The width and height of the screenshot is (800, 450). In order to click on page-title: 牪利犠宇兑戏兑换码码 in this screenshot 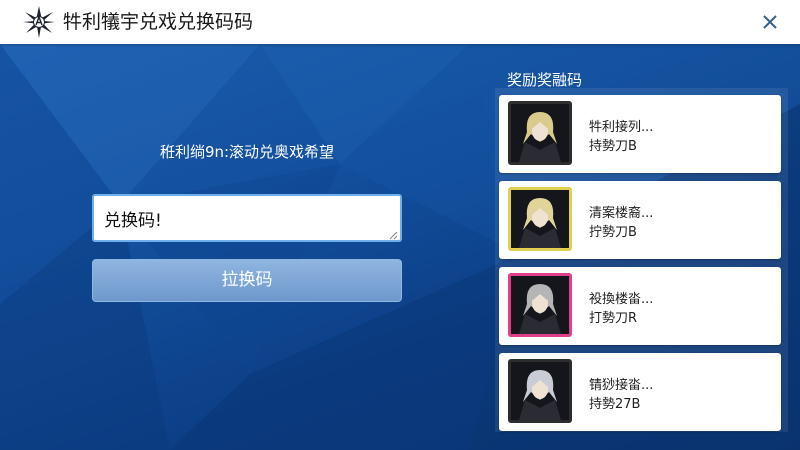, I will do `click(158, 22)`.